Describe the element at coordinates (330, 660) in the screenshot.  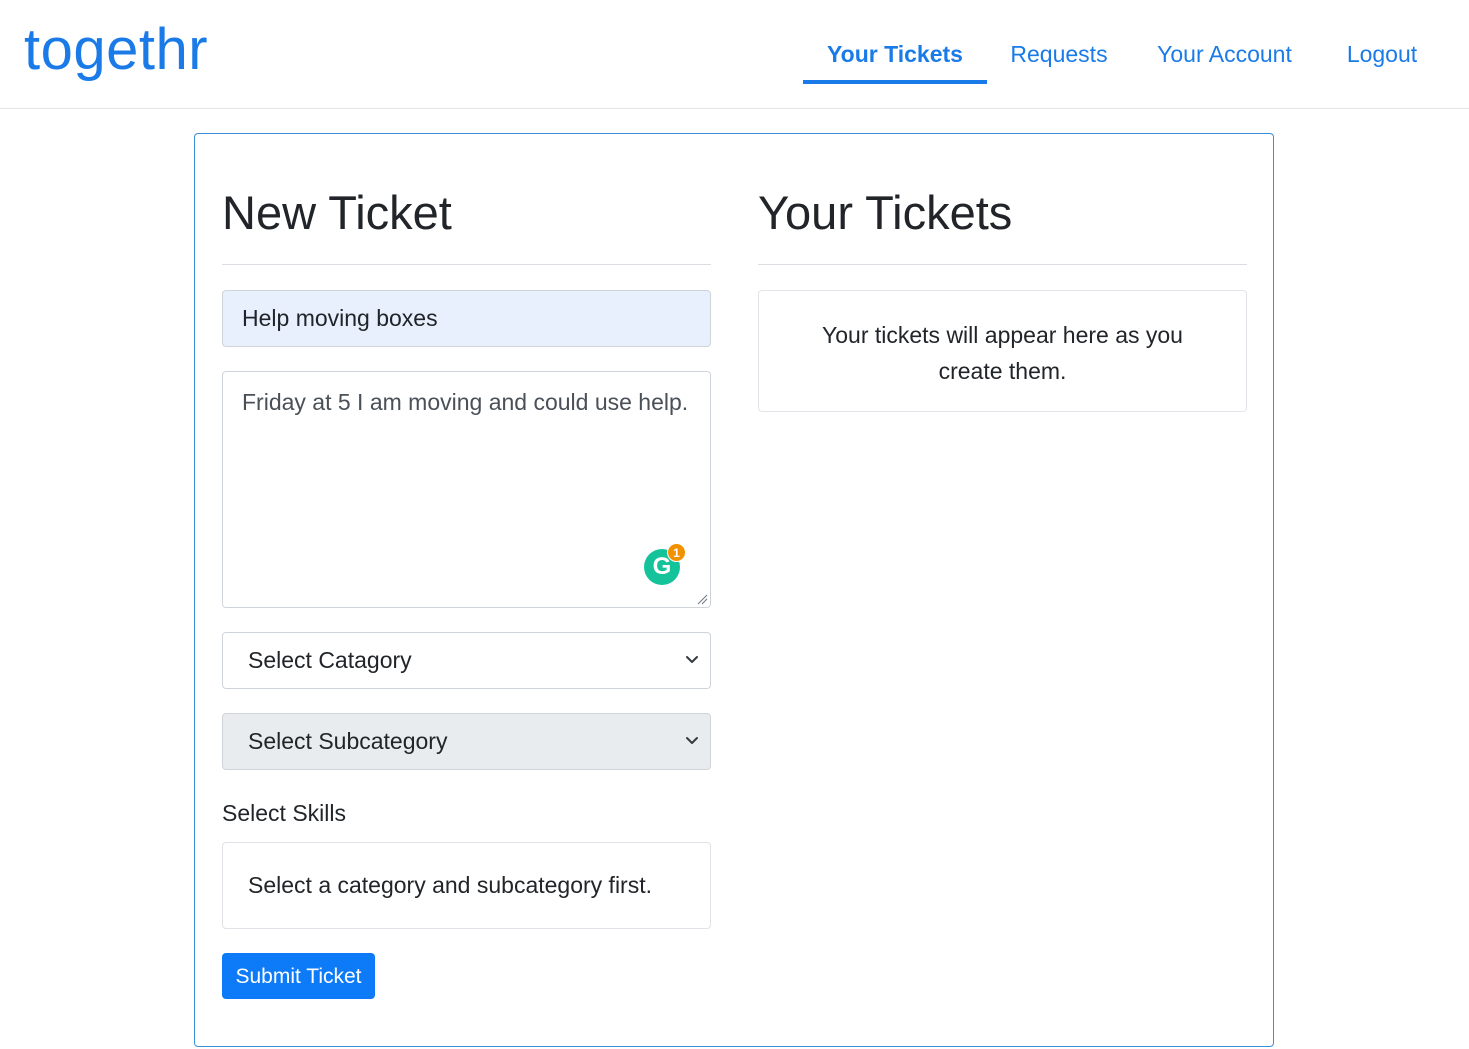
I see `category-select-value: Select Catagory` at that location.